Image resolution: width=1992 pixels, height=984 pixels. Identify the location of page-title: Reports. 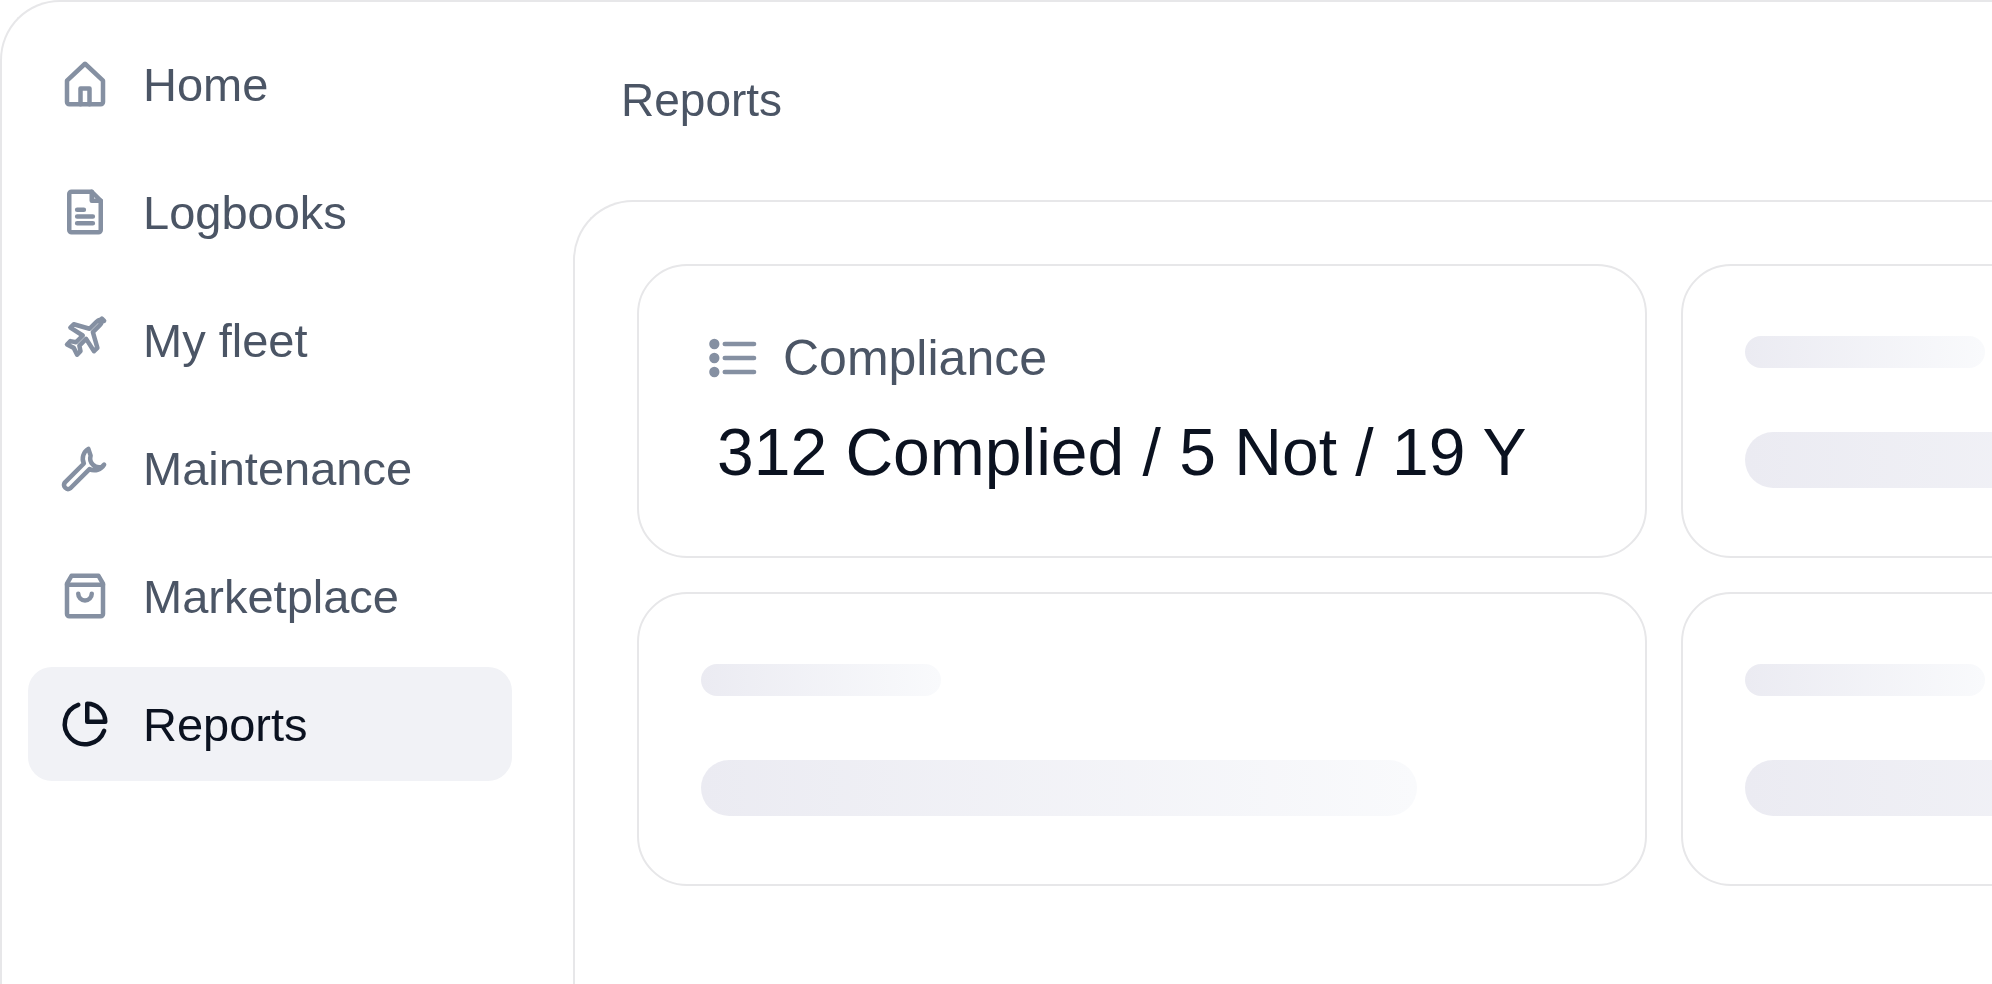
(702, 100).